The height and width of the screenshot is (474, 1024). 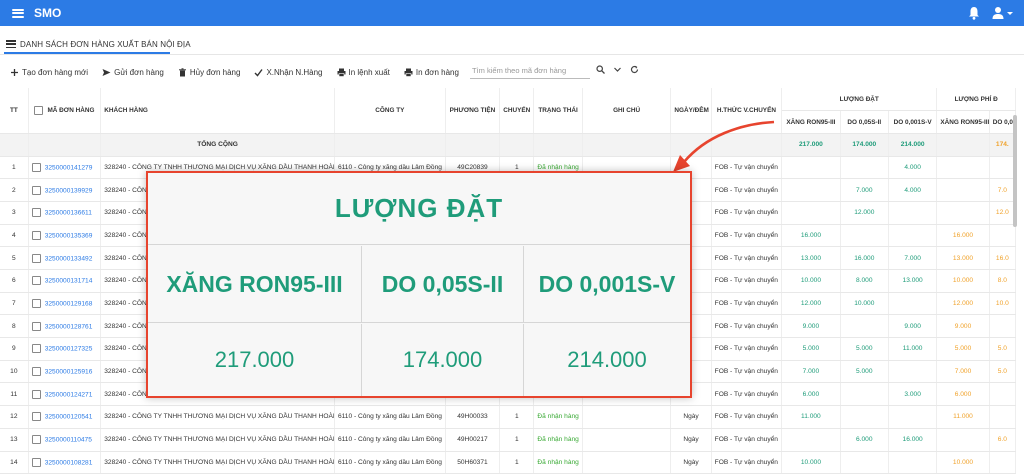 I want to click on cell-order-code: 3250000120541, so click(x=65, y=417).